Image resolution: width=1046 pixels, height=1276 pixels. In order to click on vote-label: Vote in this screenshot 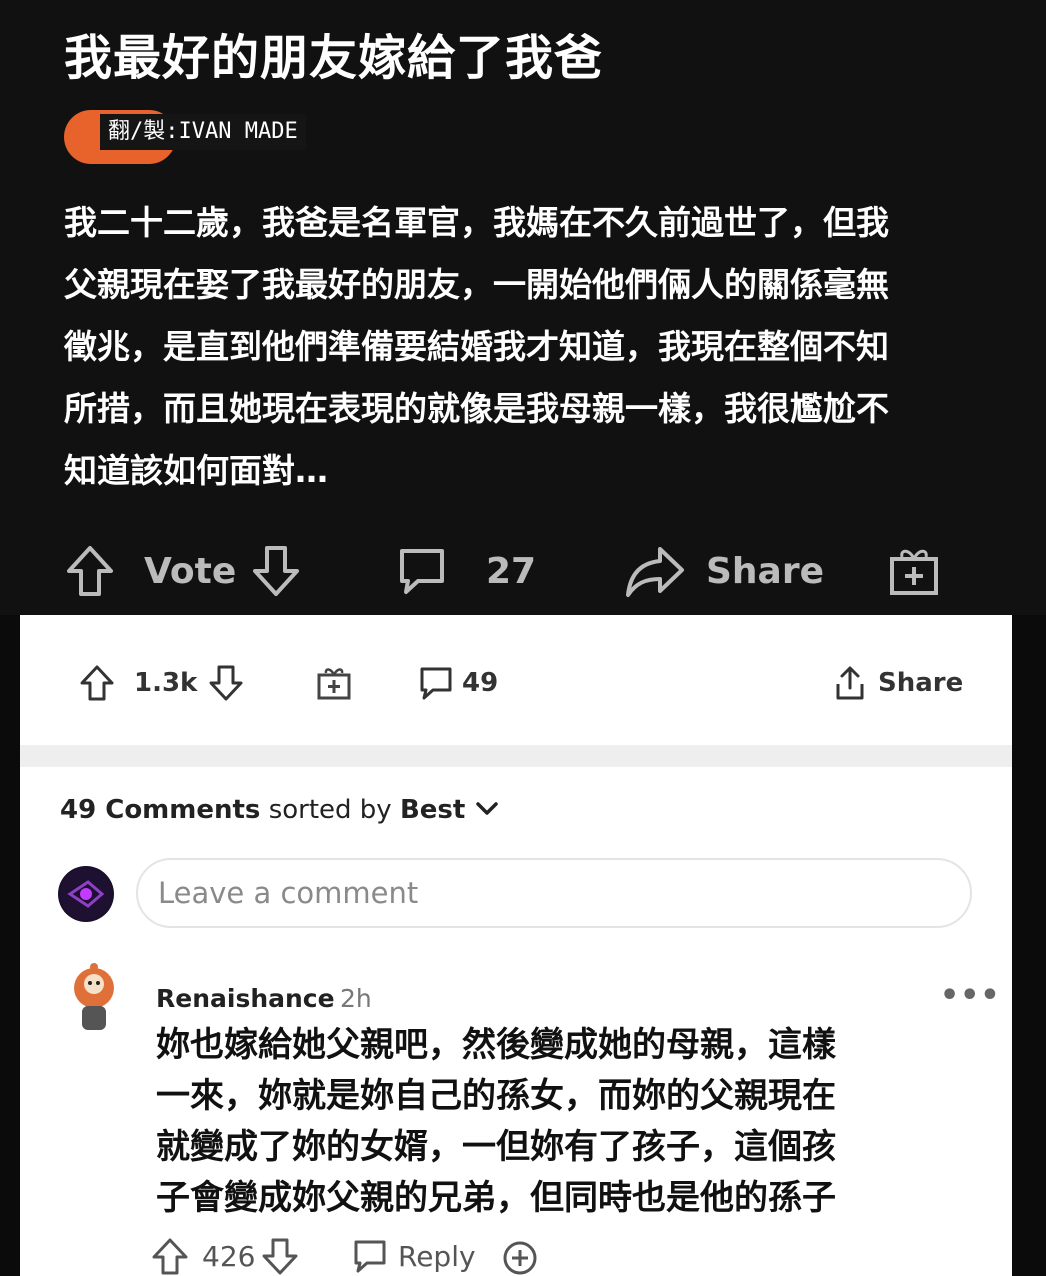, I will do `click(190, 571)`.